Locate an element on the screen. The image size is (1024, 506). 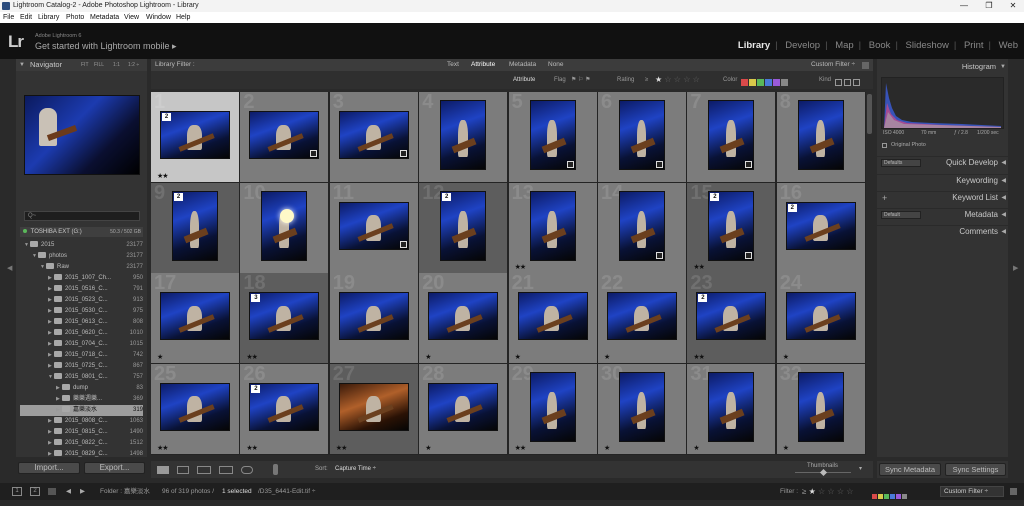
stack-count-badge: 3 is located at coordinates (256, 298).